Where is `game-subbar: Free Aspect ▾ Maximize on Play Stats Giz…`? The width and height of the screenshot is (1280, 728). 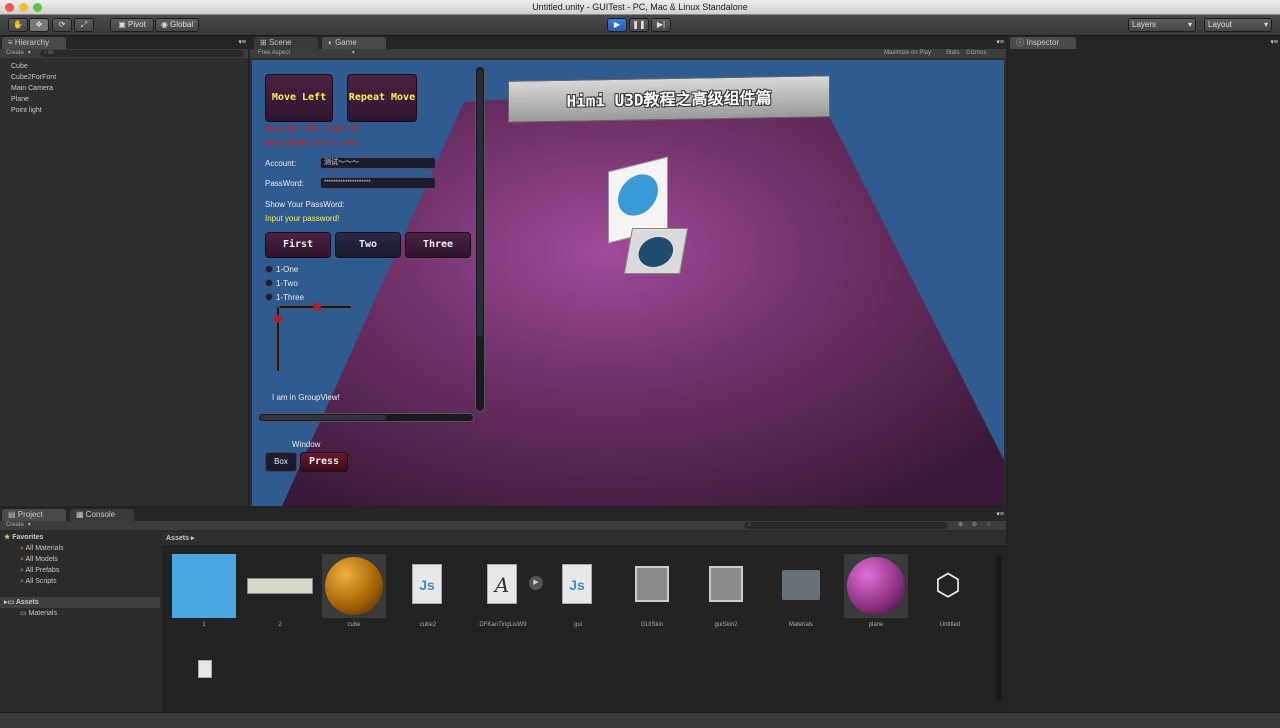 game-subbar: Free Aspect ▾ Maximize on Play Stats Giz… is located at coordinates (628, 53).